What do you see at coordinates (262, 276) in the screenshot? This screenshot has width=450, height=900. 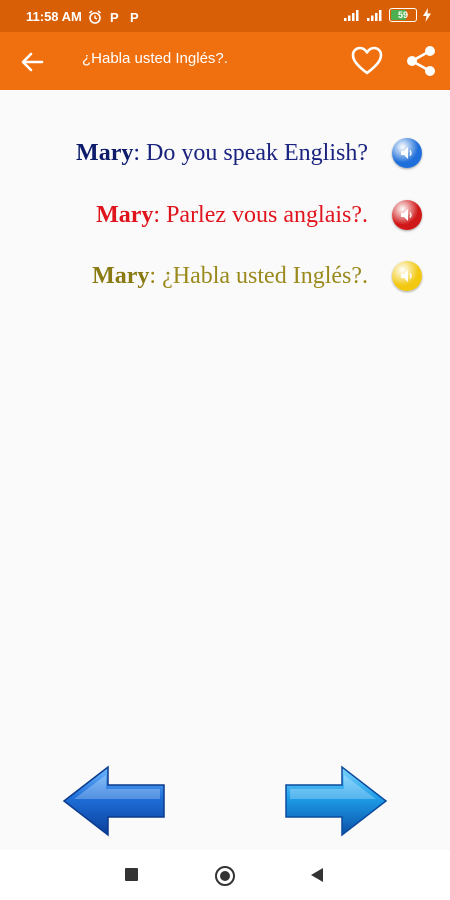 I see `phrase-sentence: ¿Habla usted Inglés?.` at bounding box center [262, 276].